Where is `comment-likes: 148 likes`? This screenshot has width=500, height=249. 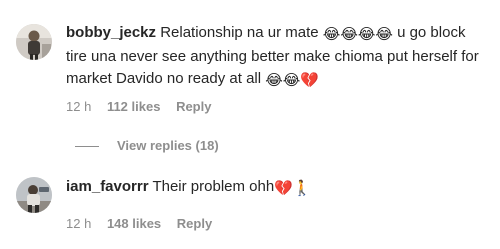
comment-likes: 148 likes is located at coordinates (134, 223).